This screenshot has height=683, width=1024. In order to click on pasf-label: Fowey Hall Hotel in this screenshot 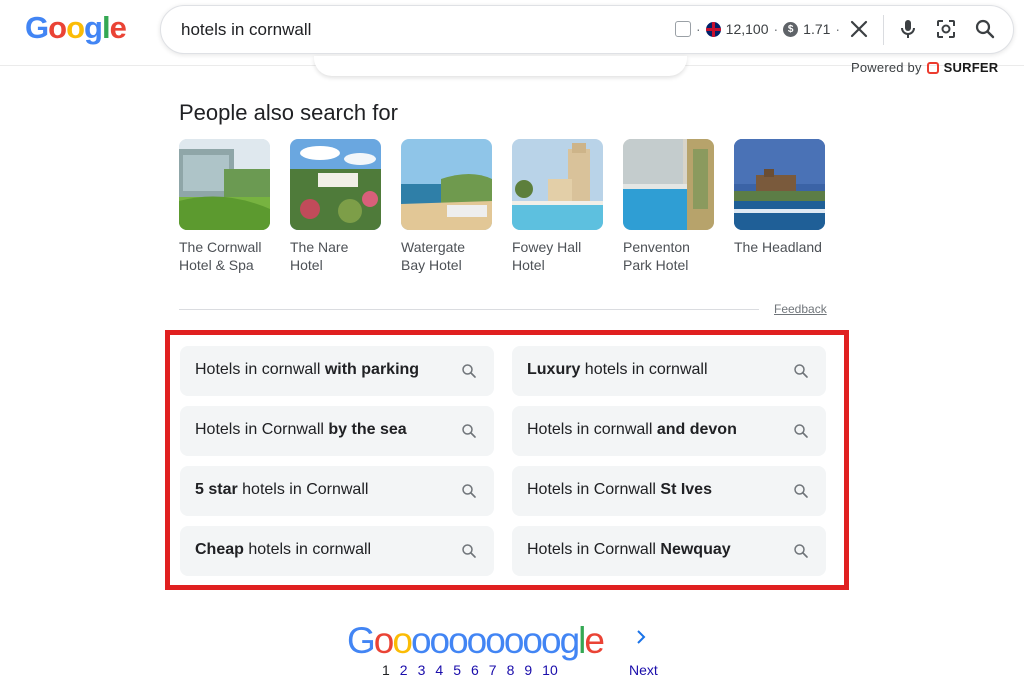, I will do `click(557, 256)`.